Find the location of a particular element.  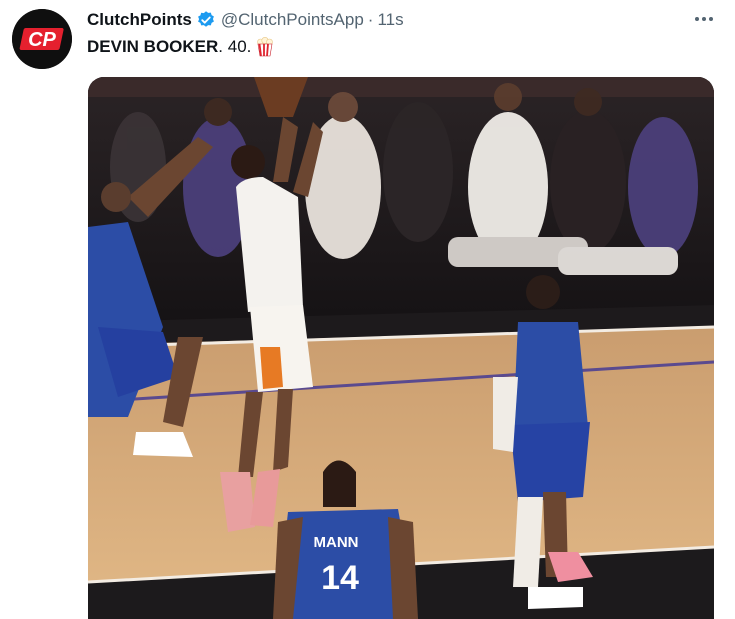

avatar-logo-text: CP is located at coordinates (42, 40).